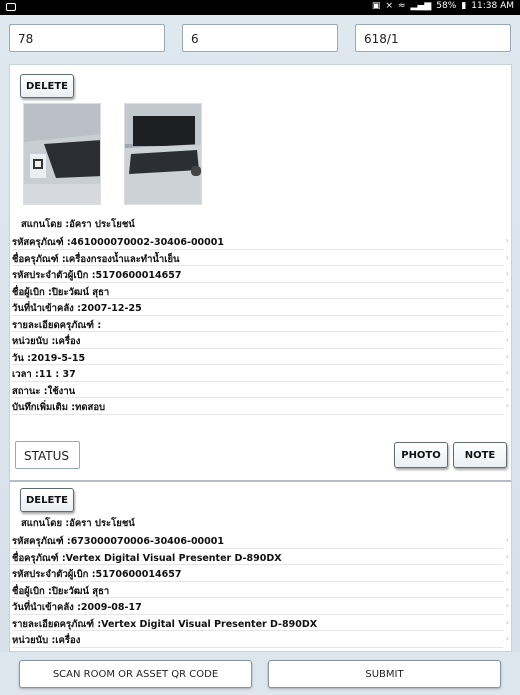 Image resolution: width=520 pixels, height=695 pixels. Describe the element at coordinates (260, 373) in the screenshot. I see `record-field-row: เวลา :11 : 37 ›` at that location.